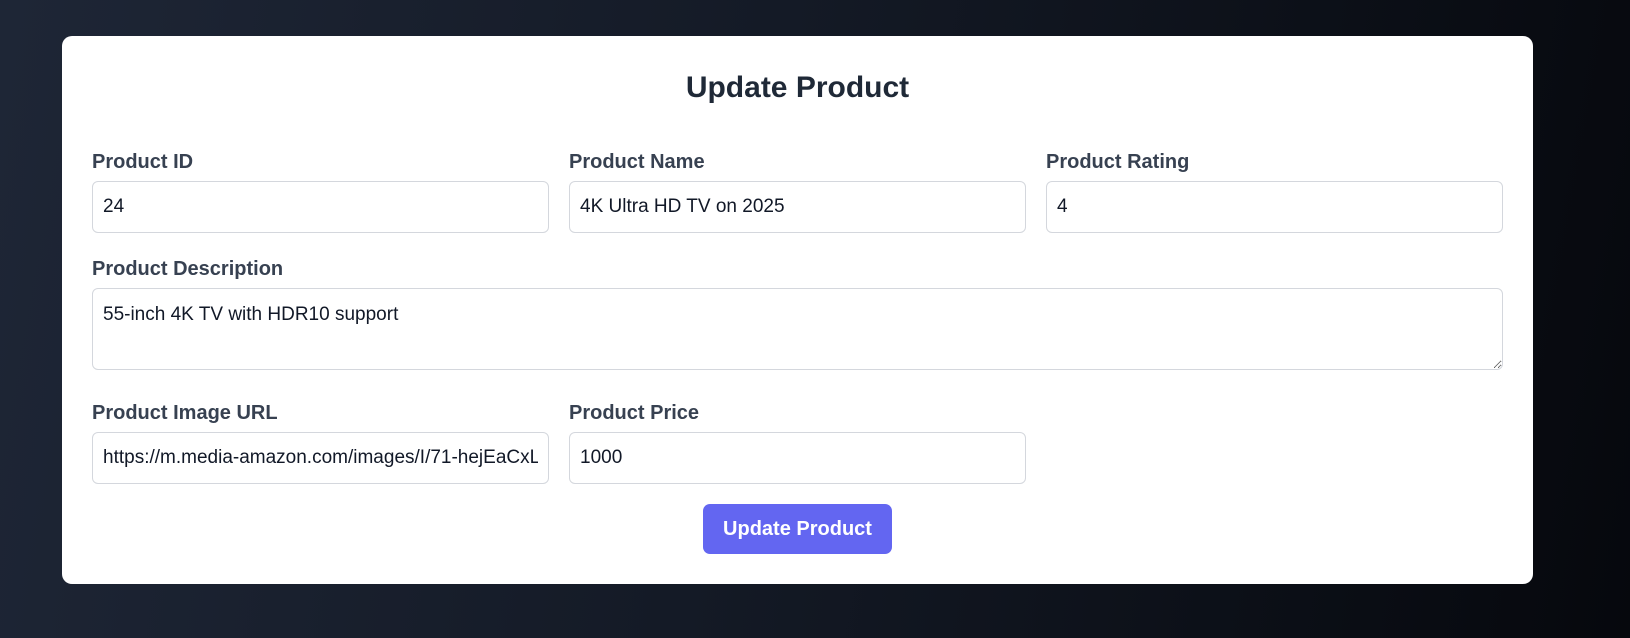  What do you see at coordinates (797, 529) in the screenshot?
I see `update-product-button: Update Product` at bounding box center [797, 529].